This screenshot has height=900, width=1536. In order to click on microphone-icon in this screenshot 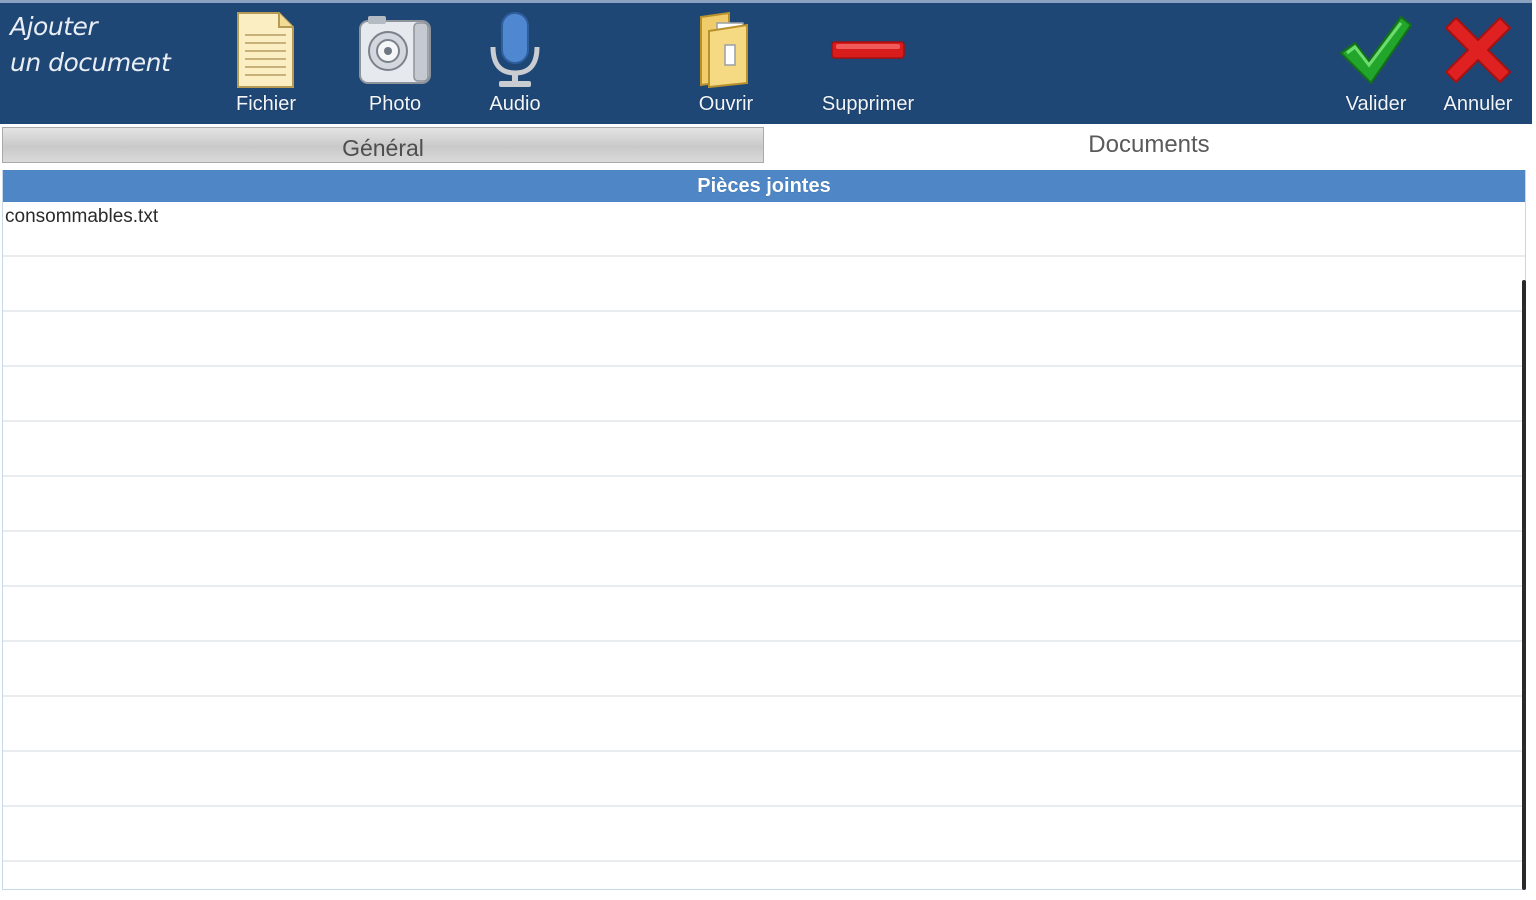, I will do `click(515, 49)`.